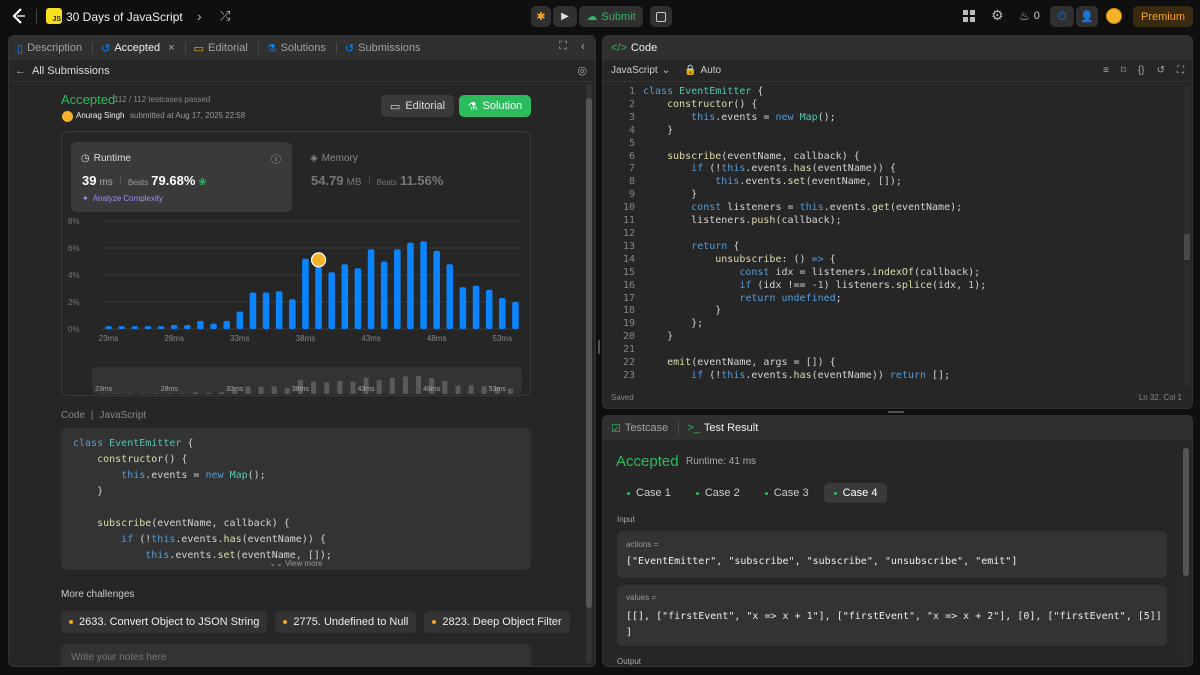 This screenshot has width=1200, height=675. I want to click on case-tab: Case 2, so click(718, 493).